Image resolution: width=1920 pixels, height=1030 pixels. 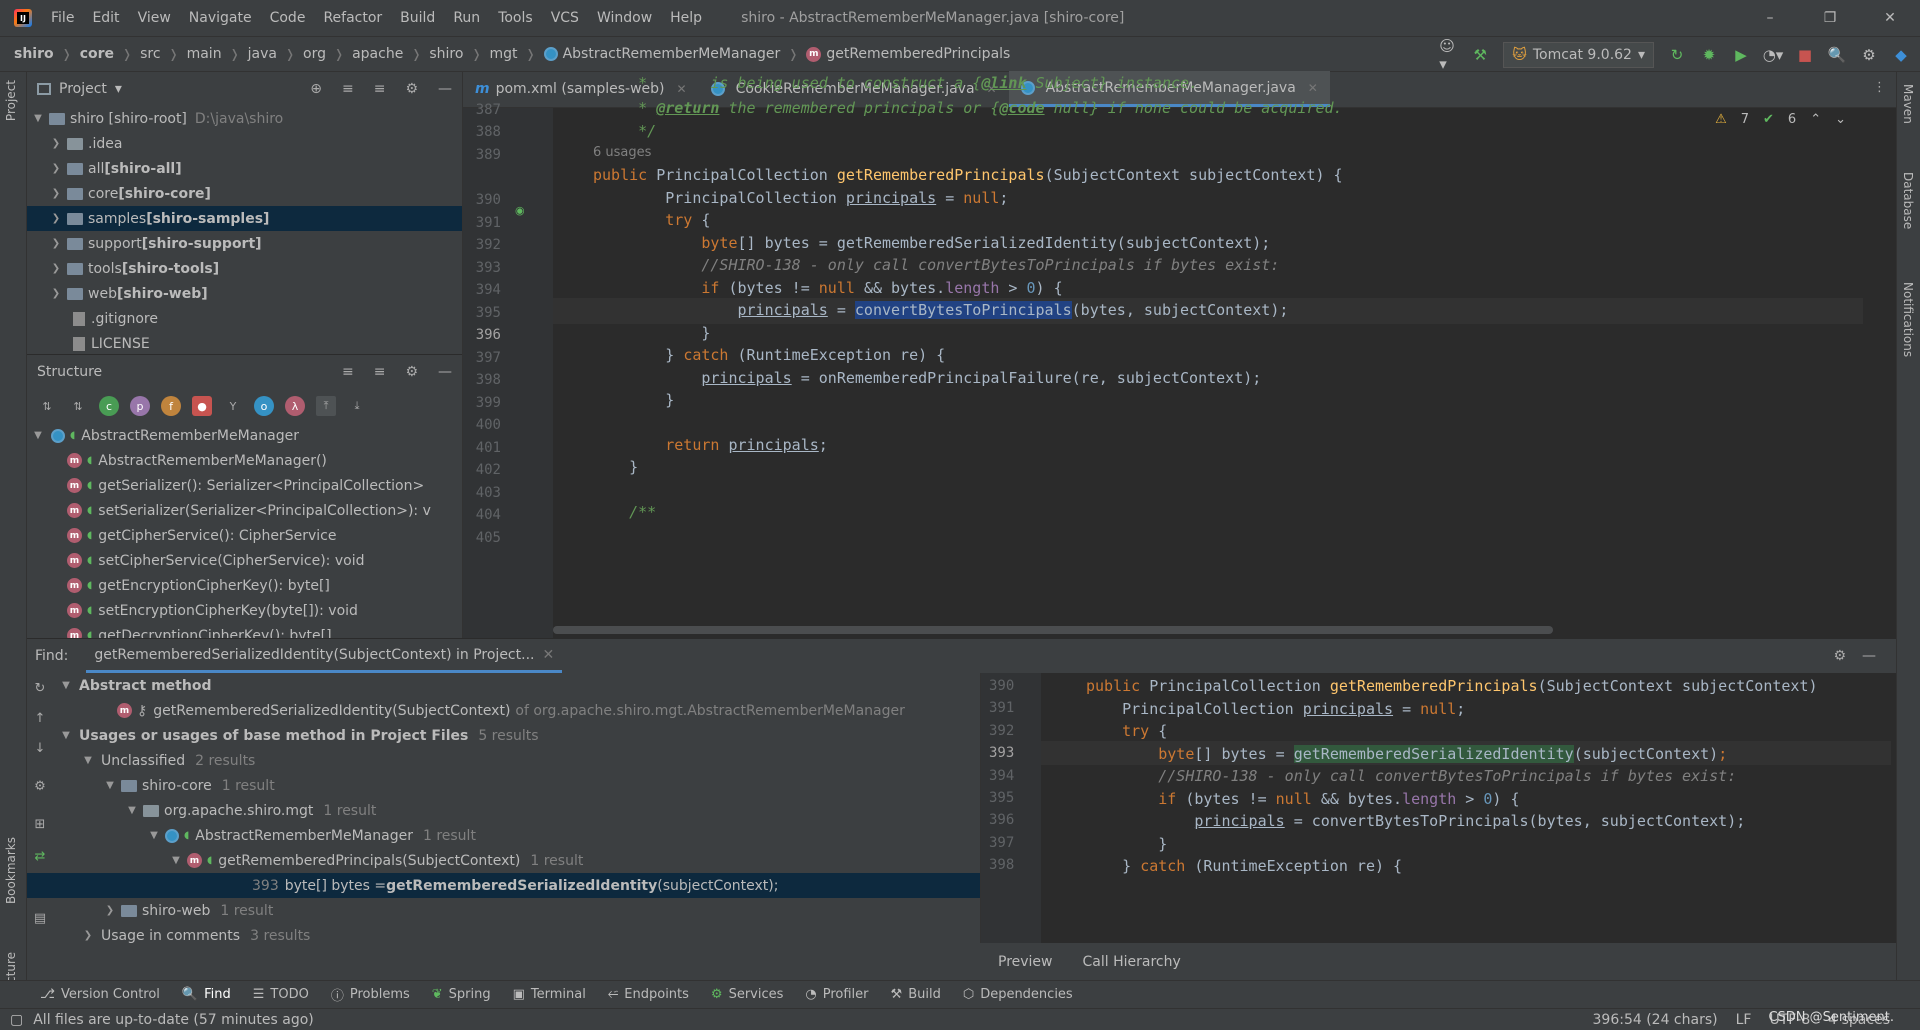 I want to click on tree-item: ❯ .idea, so click(x=244, y=143).